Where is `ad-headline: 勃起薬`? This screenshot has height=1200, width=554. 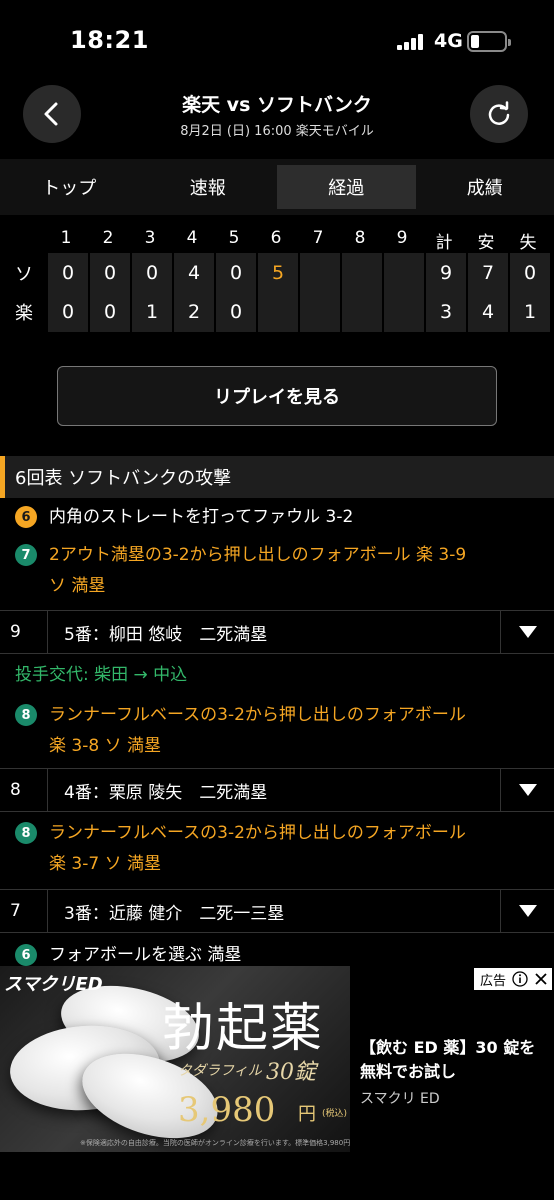 ad-headline: 勃起薬 is located at coordinates (243, 1029).